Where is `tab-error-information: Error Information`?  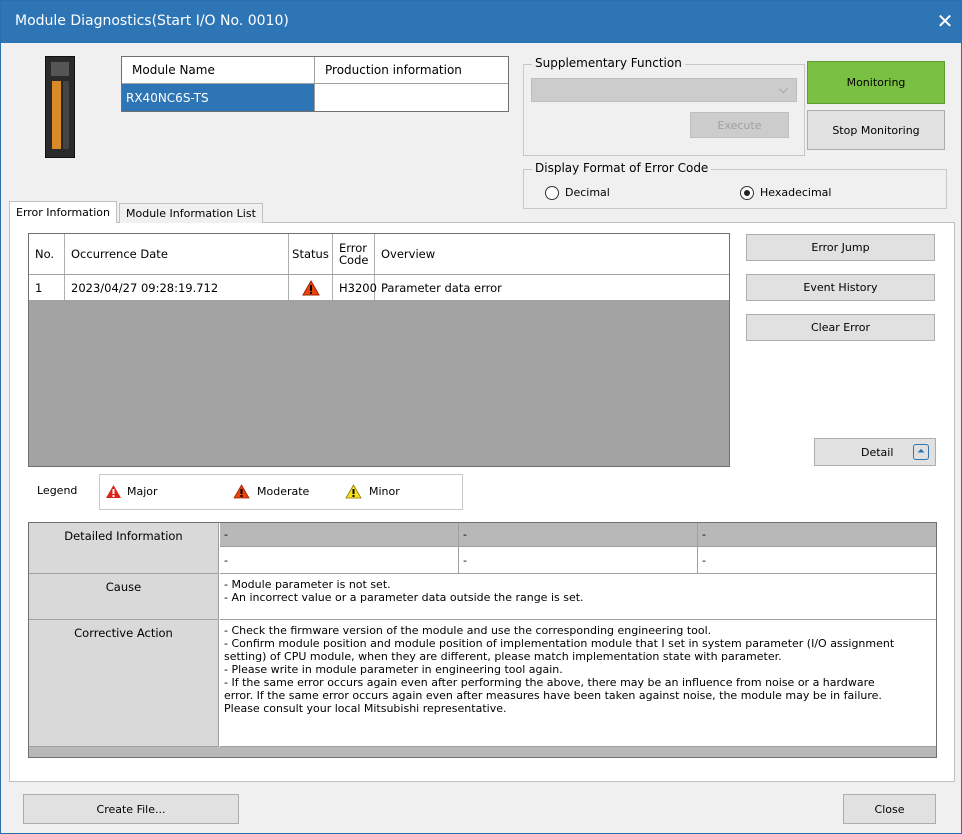
tab-error-information: Error Information is located at coordinates (63, 212).